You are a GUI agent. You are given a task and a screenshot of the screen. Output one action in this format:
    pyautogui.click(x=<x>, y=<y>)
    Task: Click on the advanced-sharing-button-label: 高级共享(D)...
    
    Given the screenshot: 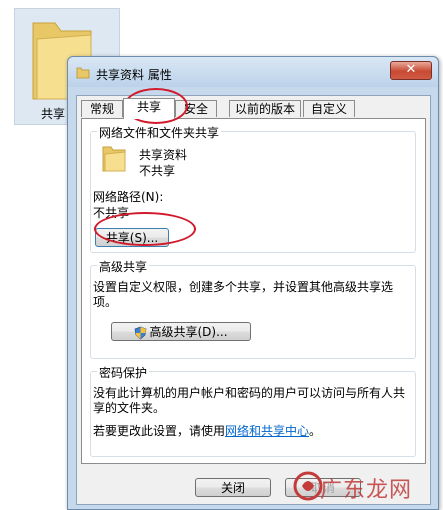 What is the action you would take?
    pyautogui.click(x=188, y=332)
    